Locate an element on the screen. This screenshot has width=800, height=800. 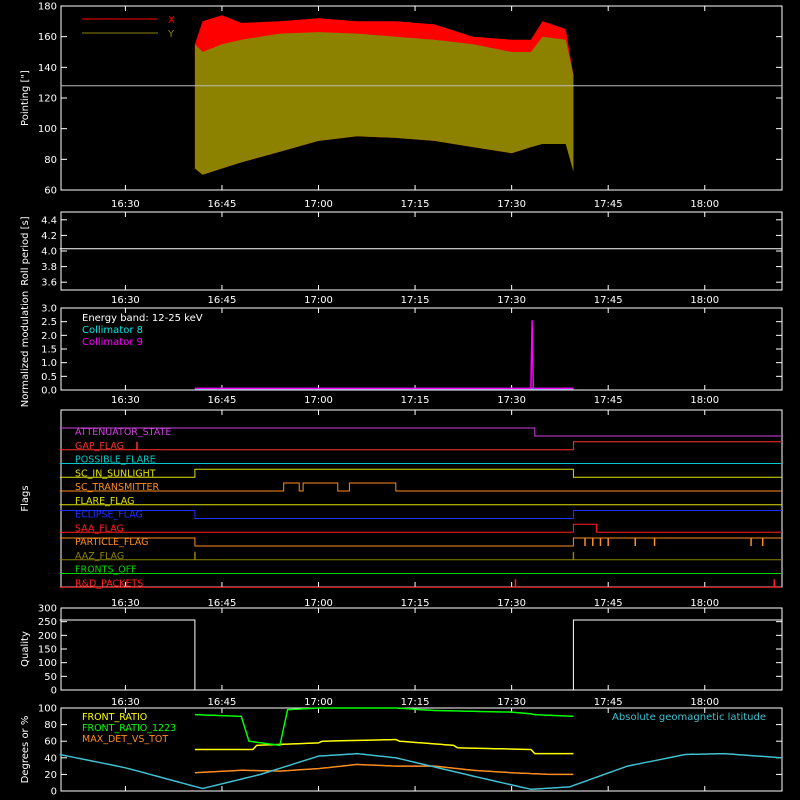
legend-label: FRONT_RATIO_1223 is located at coordinates (129, 728).